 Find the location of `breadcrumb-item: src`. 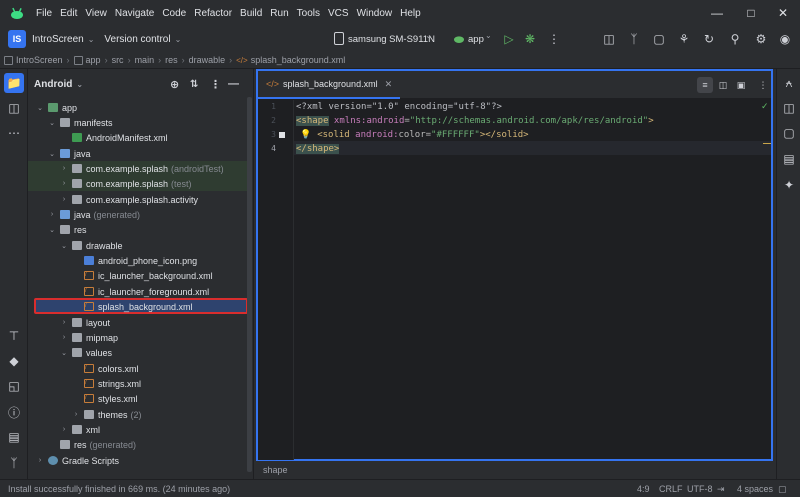

breadcrumb-item: src is located at coordinates (118, 60).